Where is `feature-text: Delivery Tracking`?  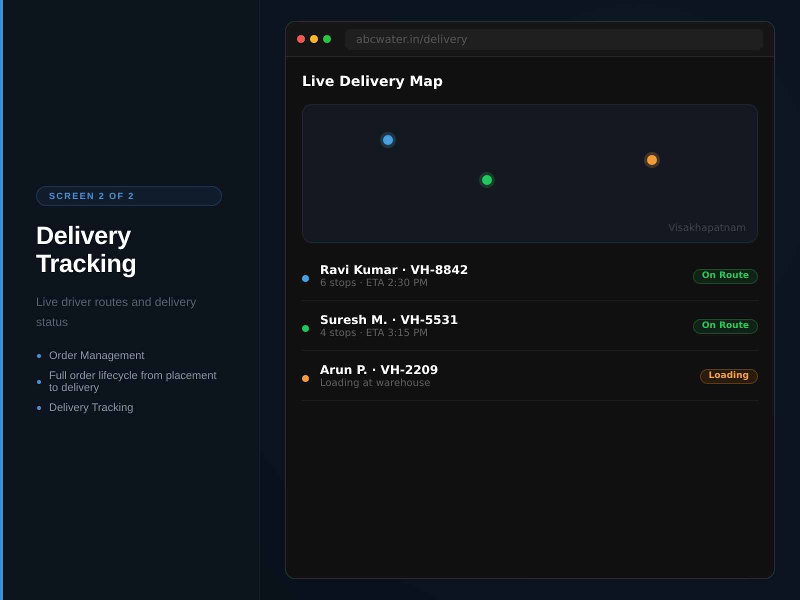
feature-text: Delivery Tracking is located at coordinates (91, 408).